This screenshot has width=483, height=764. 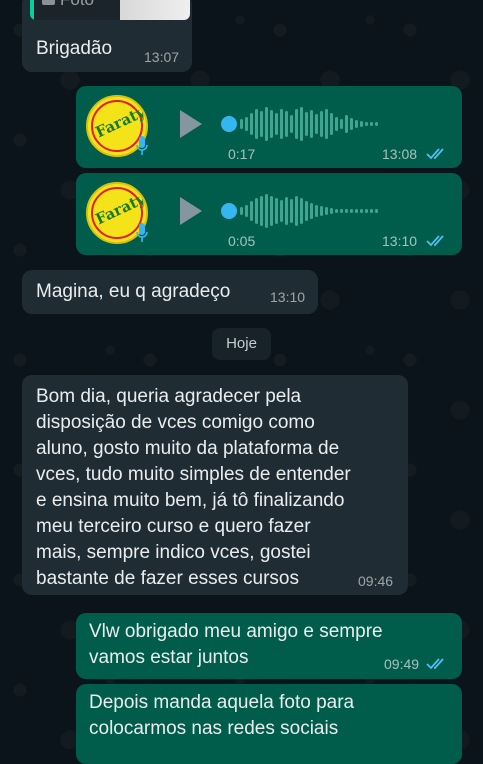 What do you see at coordinates (222, 702) in the screenshot?
I see `message-line: Depois manda aquela foto para` at bounding box center [222, 702].